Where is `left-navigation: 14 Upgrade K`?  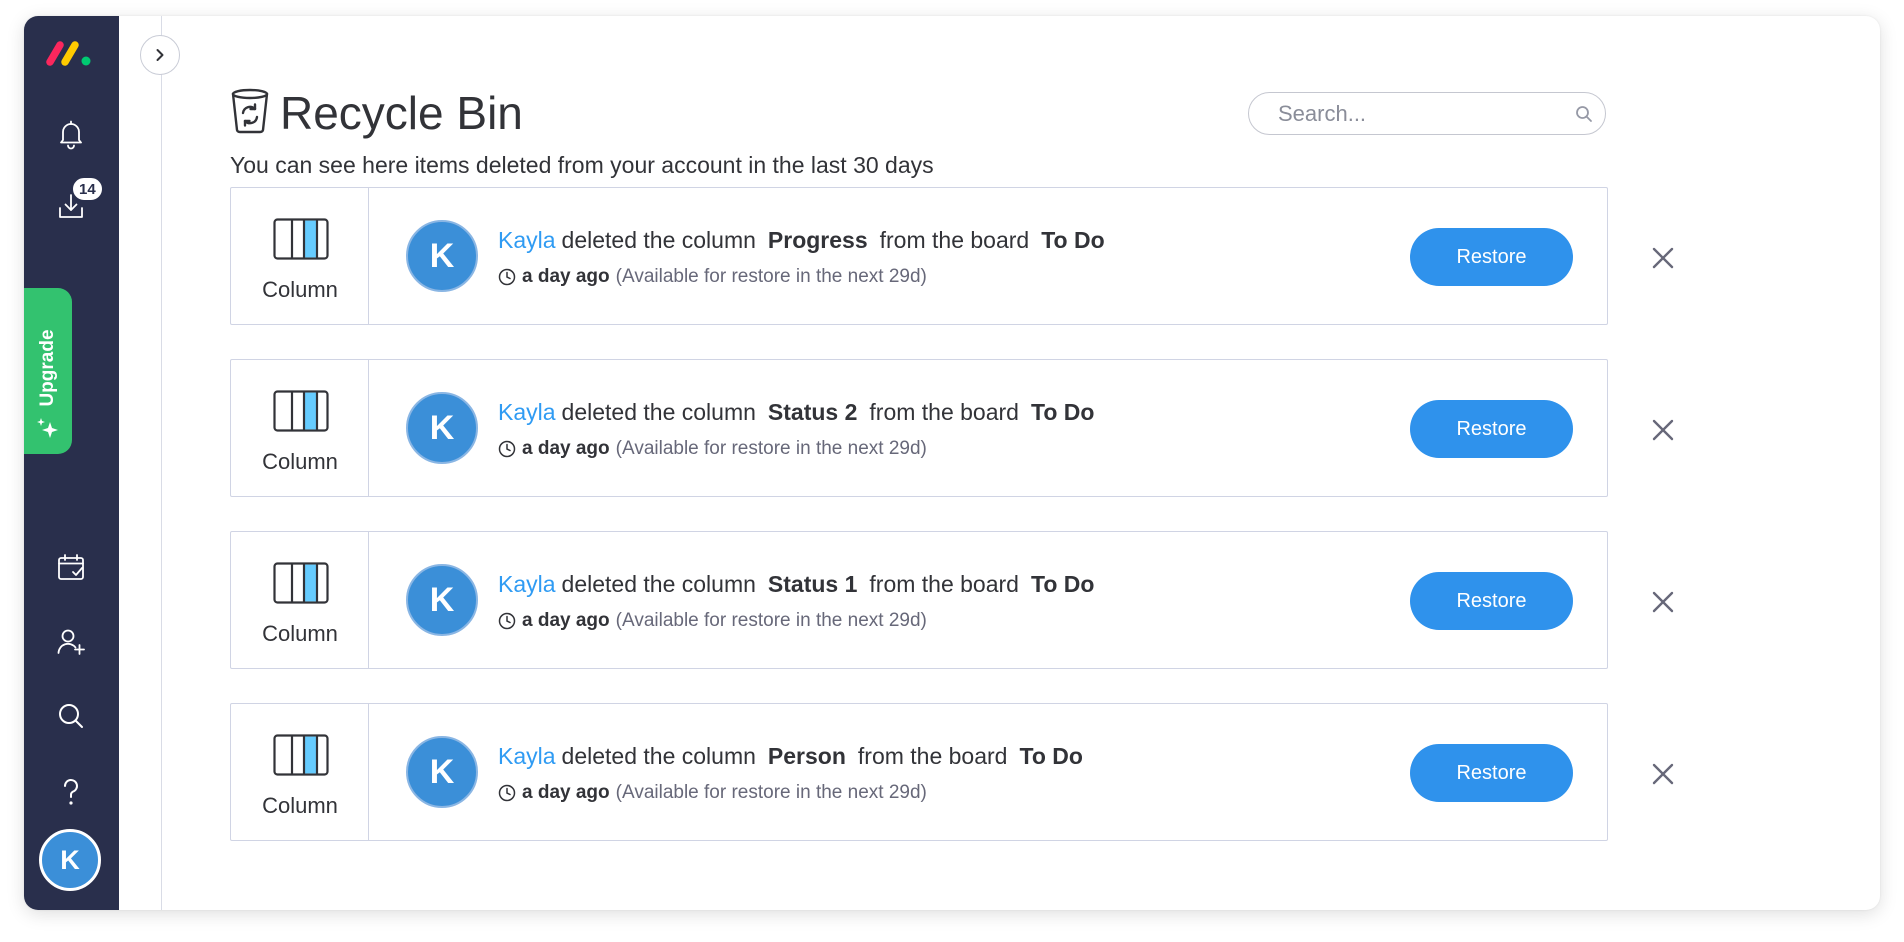
left-navigation: 14 Upgrade K is located at coordinates (71, 463).